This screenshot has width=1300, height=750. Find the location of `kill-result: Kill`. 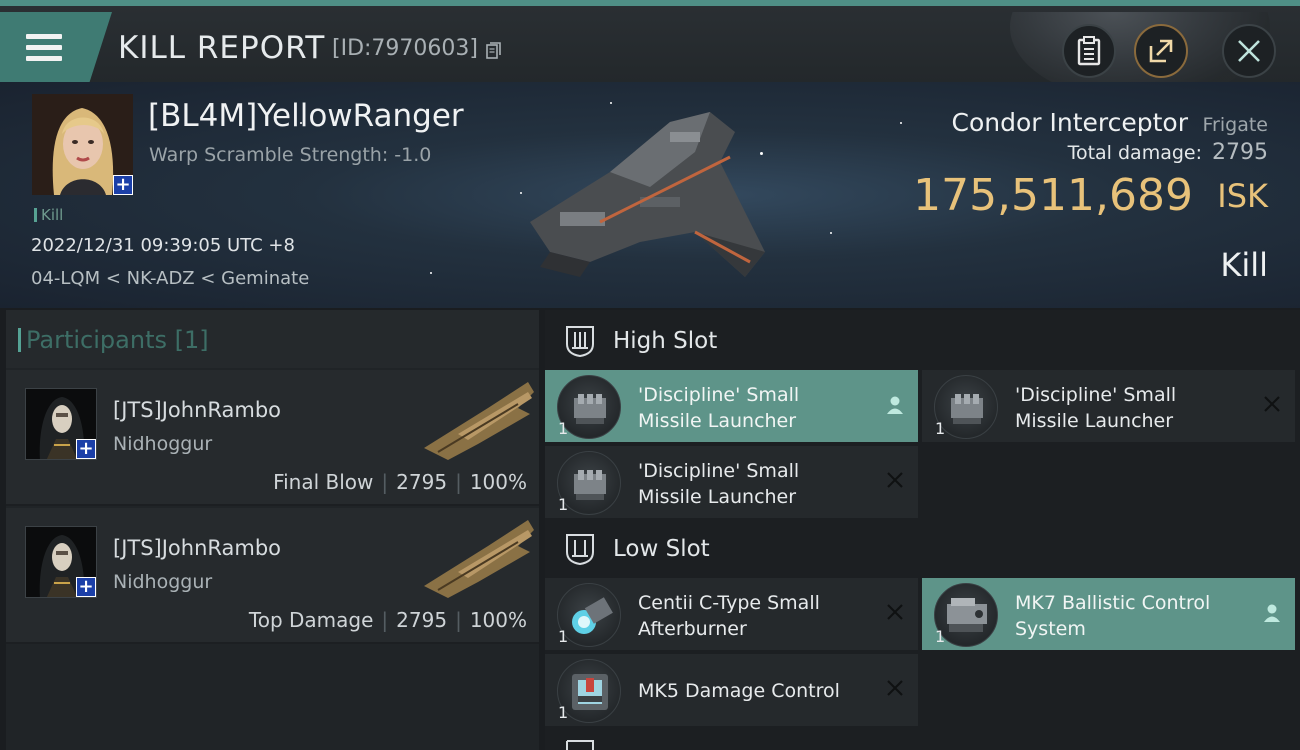

kill-result: Kill is located at coordinates (1244, 265).